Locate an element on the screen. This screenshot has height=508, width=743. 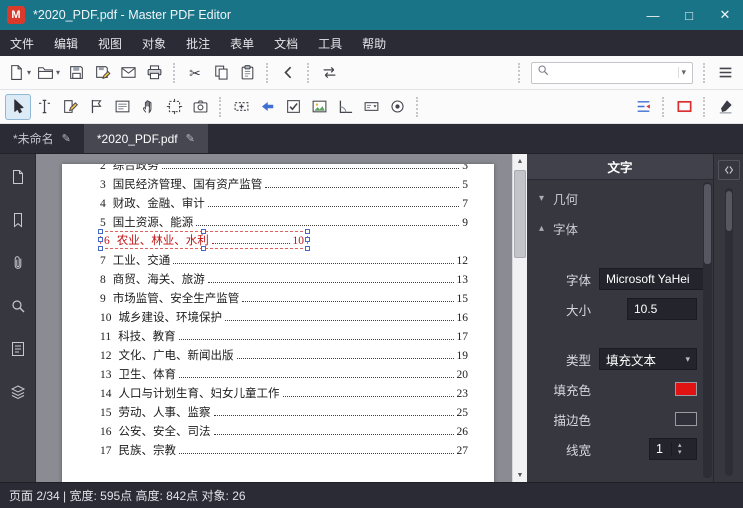
text-type-select: 填充文本 ▾ is located at coordinates (648, 359).